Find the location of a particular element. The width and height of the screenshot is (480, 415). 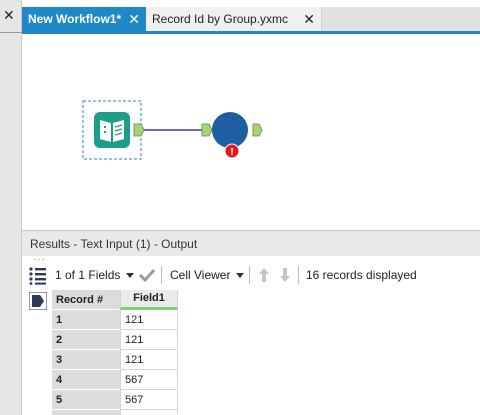

arrow-down-icon is located at coordinates (285, 275).